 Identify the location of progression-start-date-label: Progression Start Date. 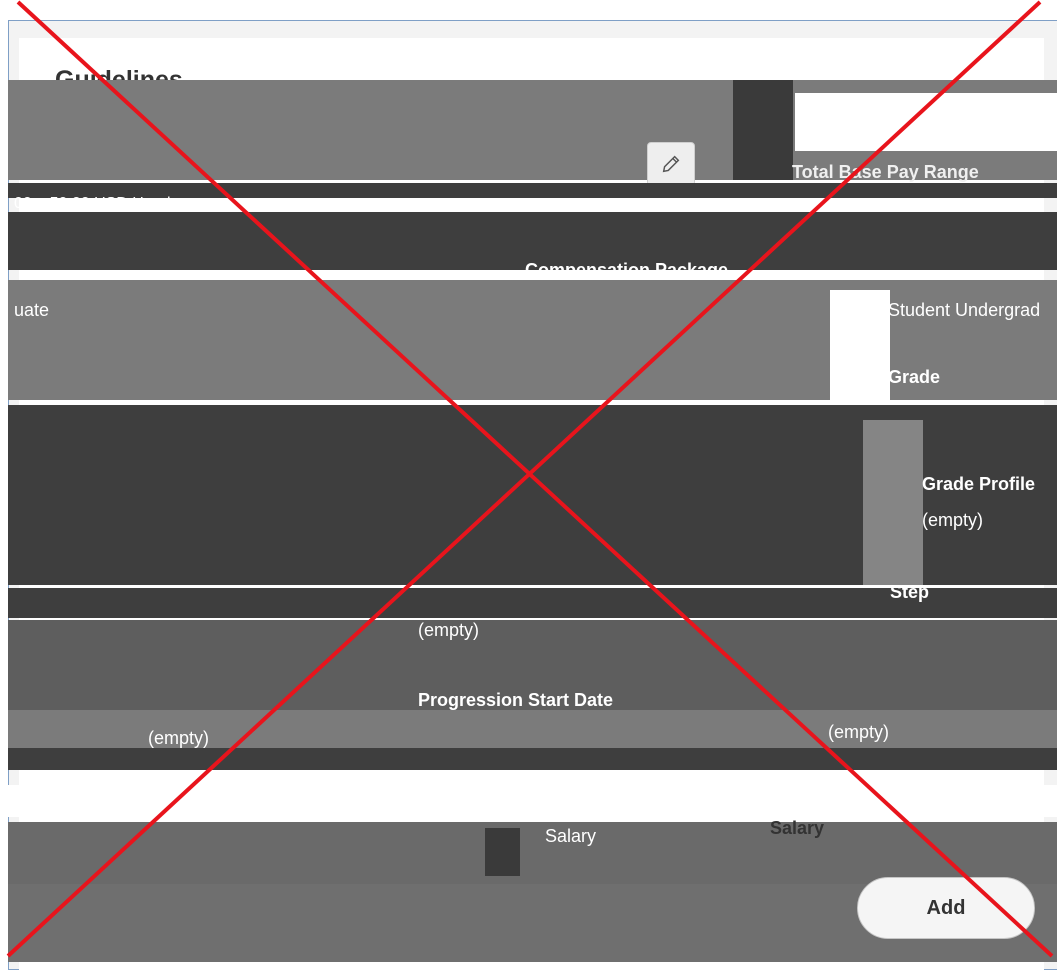
(516, 700).